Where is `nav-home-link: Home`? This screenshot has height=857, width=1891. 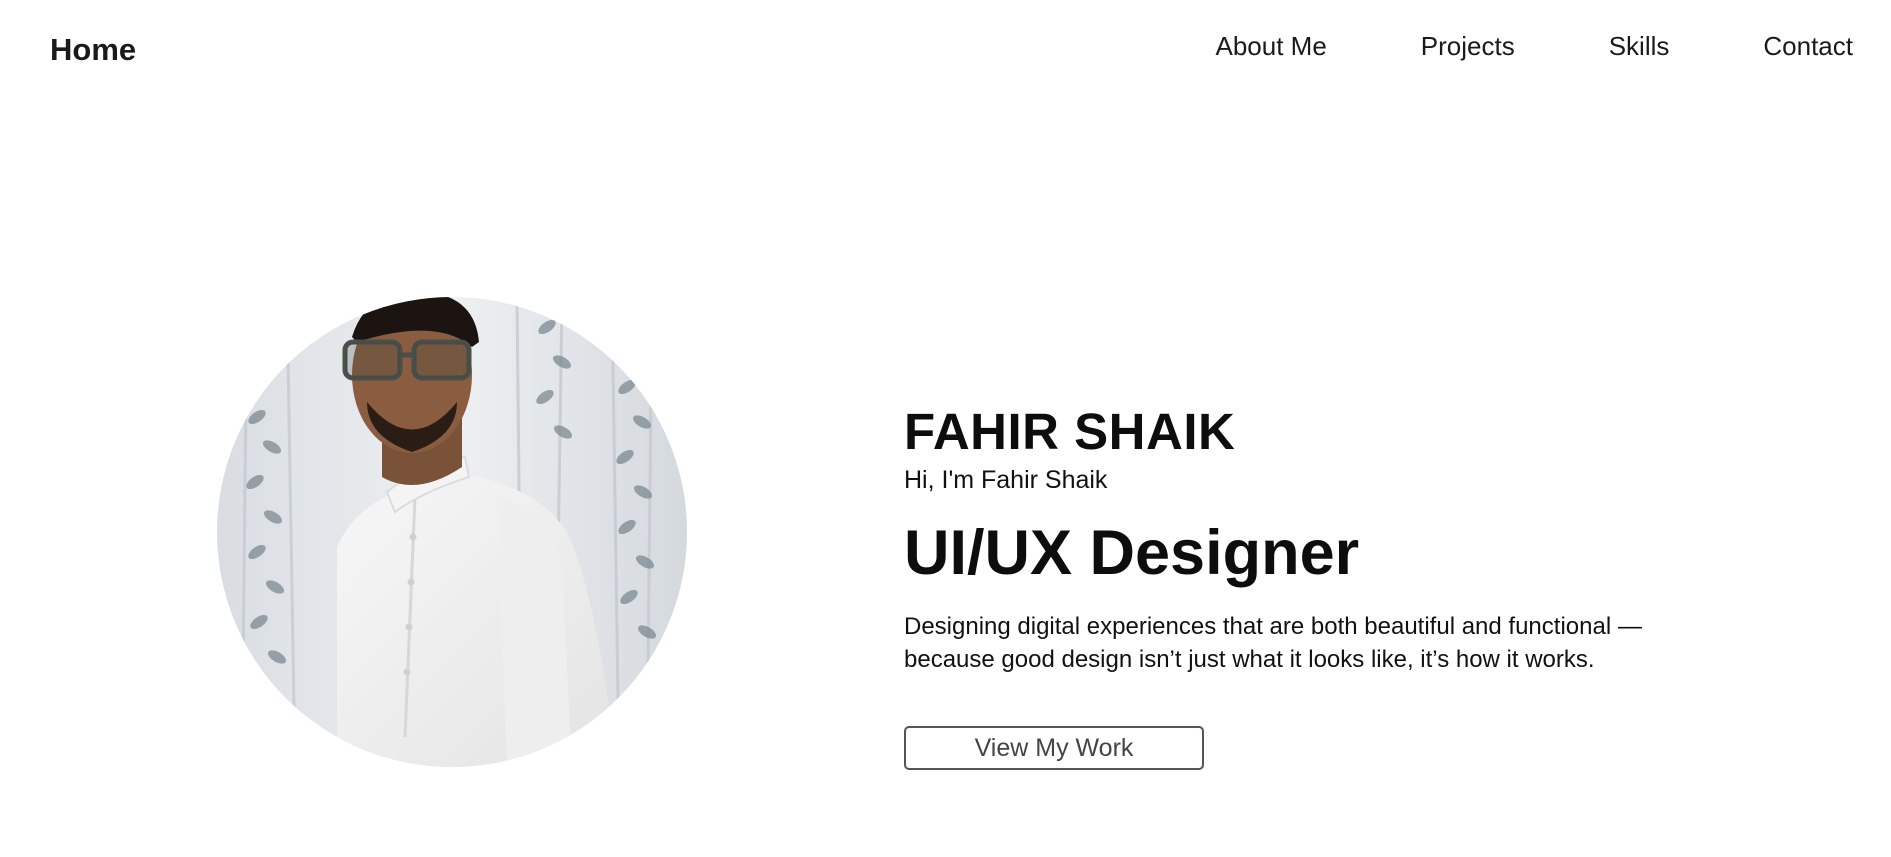 nav-home-link: Home is located at coordinates (93, 50).